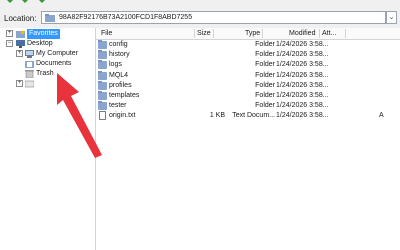 This screenshot has width=400, height=250. What do you see at coordinates (40, 43) in the screenshot?
I see `tree-item-label: Desktop` at bounding box center [40, 43].